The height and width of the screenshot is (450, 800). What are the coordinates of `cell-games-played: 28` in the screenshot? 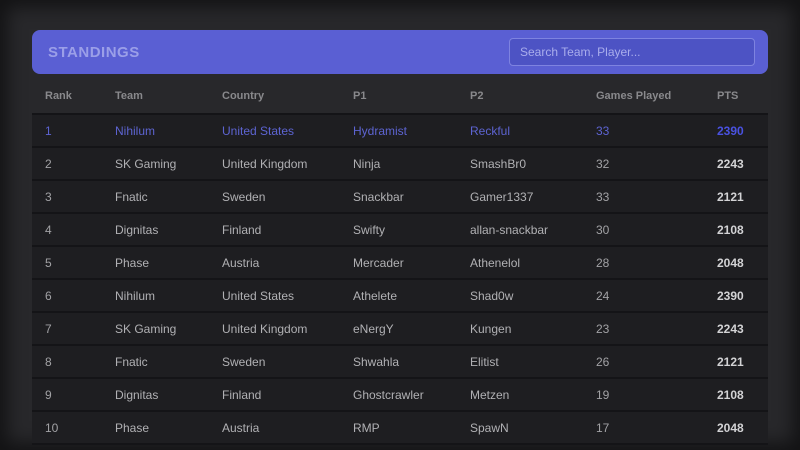 It's located at (603, 262).